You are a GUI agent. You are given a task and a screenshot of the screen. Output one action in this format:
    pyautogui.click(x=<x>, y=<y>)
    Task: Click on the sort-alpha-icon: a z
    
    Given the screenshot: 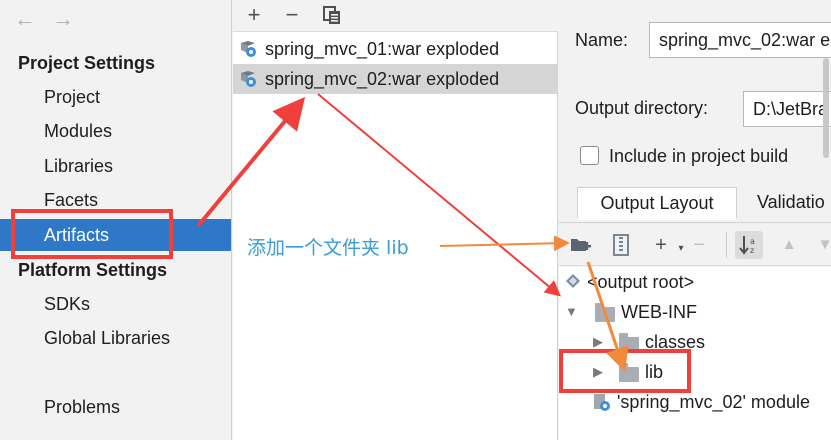 What is the action you would take?
    pyautogui.click(x=747, y=245)
    